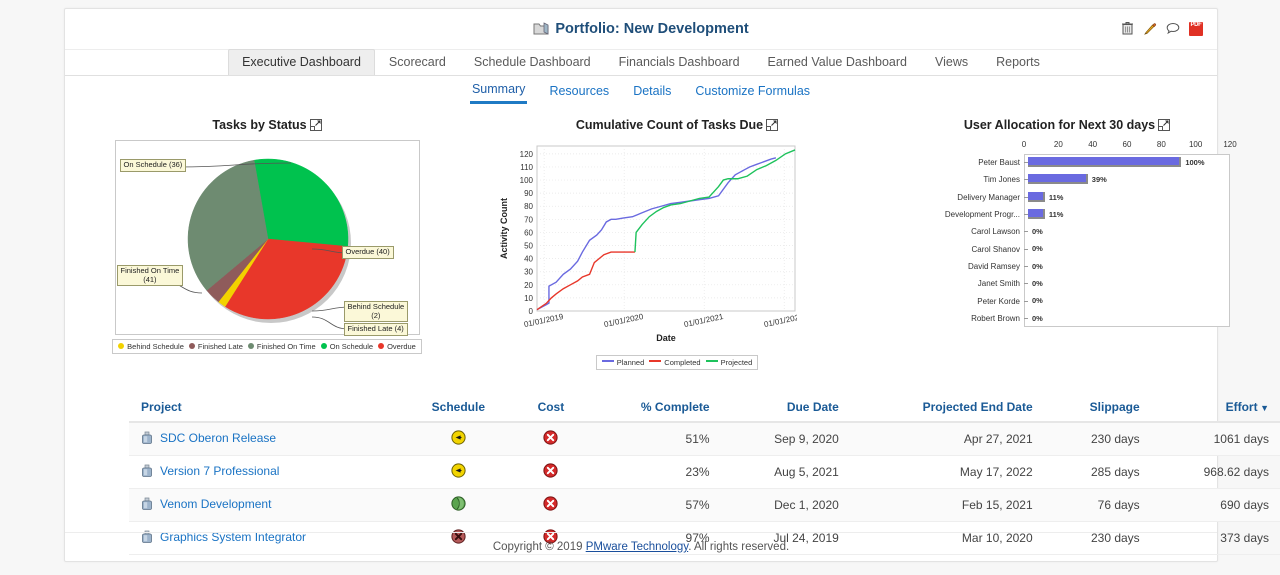 The width and height of the screenshot is (1280, 575). What do you see at coordinates (220, 346) in the screenshot?
I see `legend-label: Finished Late` at bounding box center [220, 346].